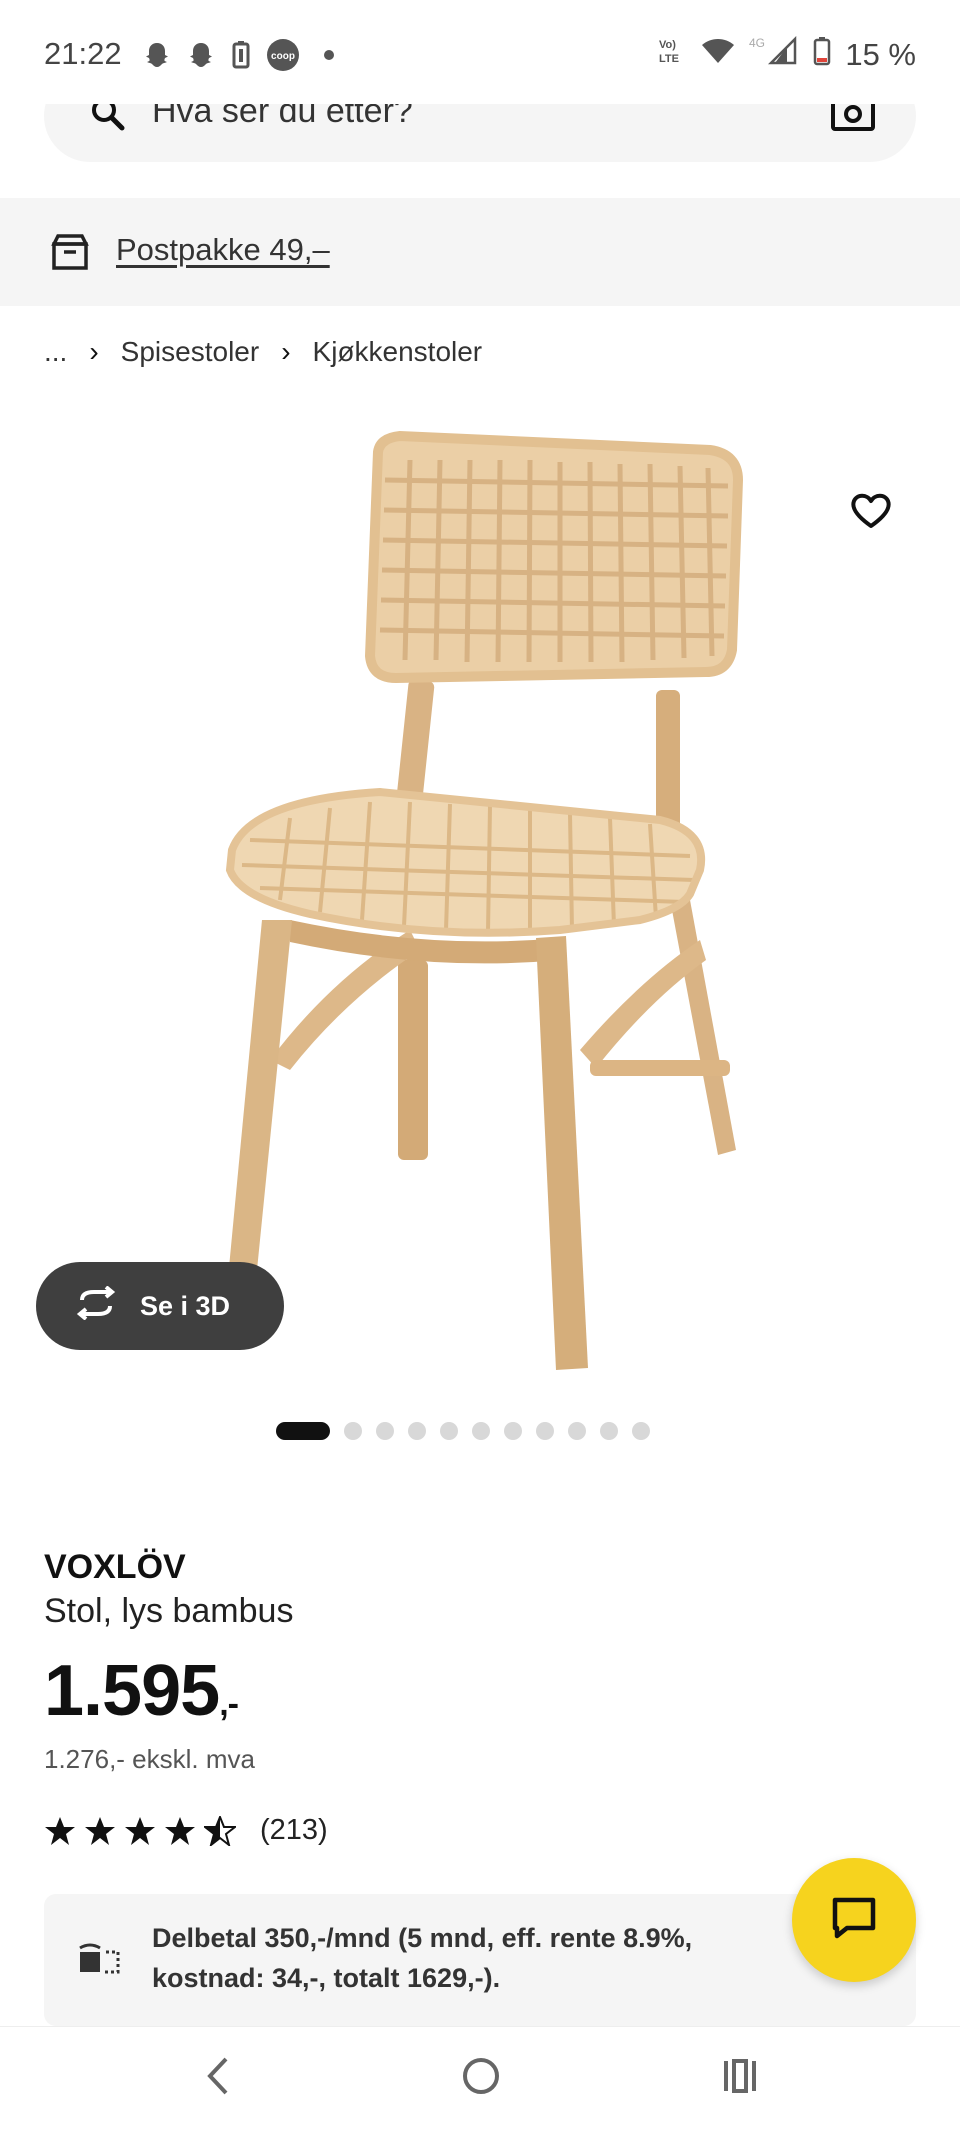 The height and width of the screenshot is (2133, 960). Describe the element at coordinates (880, 54) in the screenshot. I see `battery-percent: 15 %` at that location.